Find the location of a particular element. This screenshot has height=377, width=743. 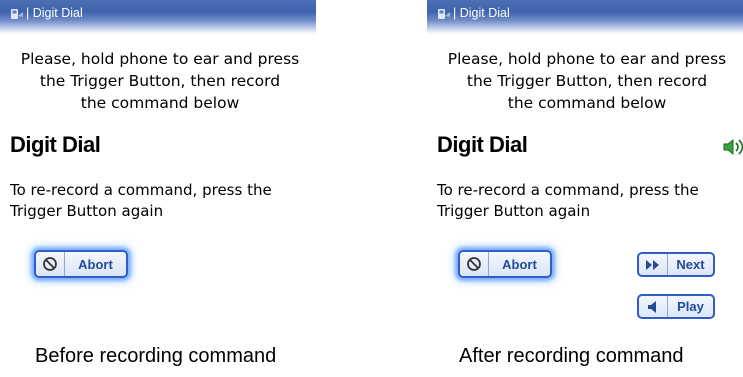

next-button: Next is located at coordinates (676, 264).